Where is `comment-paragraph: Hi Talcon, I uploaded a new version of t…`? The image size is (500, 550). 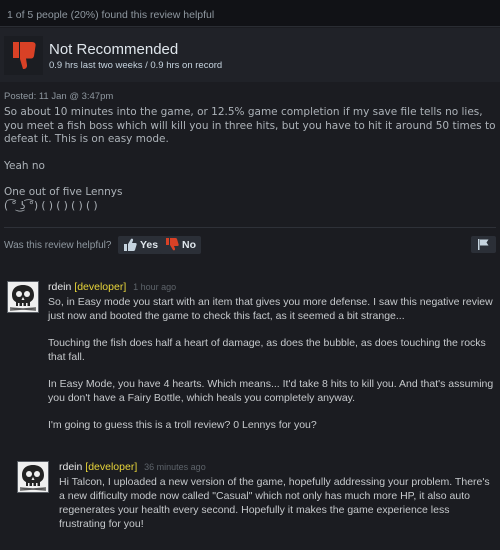
comment-paragraph: Hi Talcon, I uploaded a new version of t… is located at coordinates (274, 503).